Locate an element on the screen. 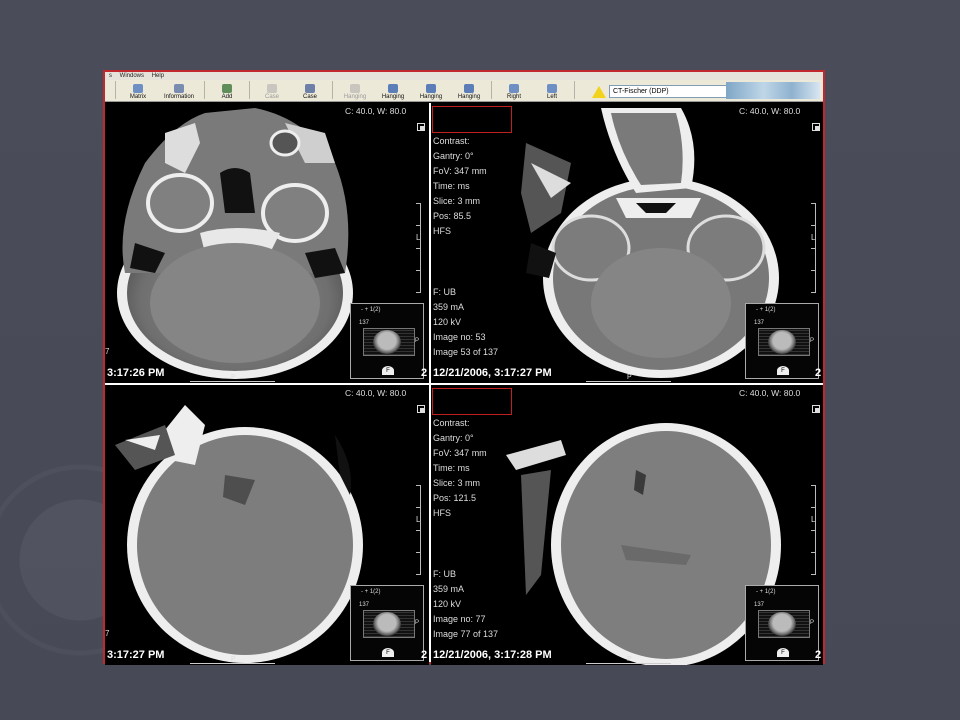 The height and width of the screenshot is (720, 960). add-icon is located at coordinates (227, 88).